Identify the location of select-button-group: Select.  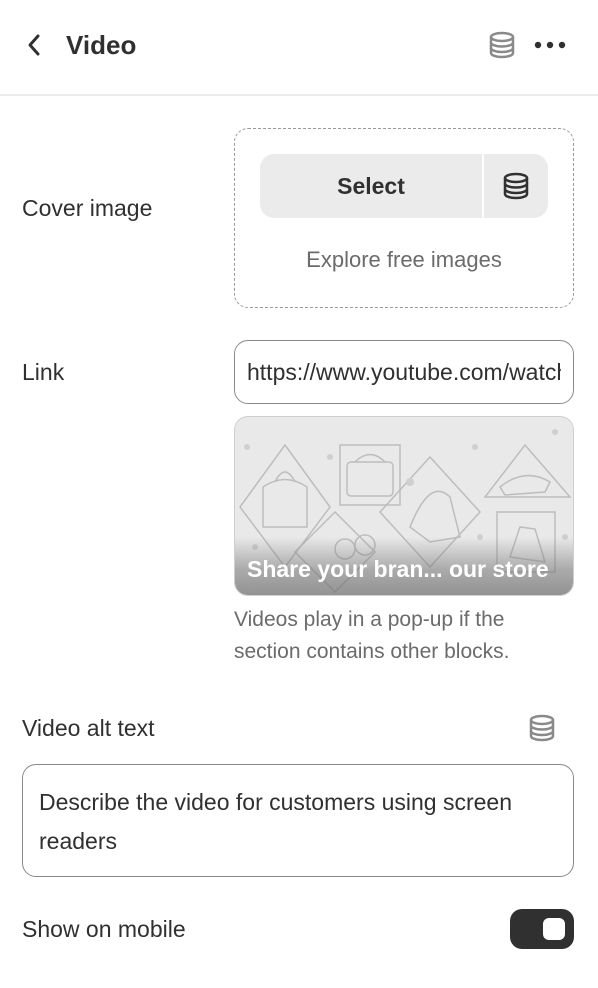
(404, 186).